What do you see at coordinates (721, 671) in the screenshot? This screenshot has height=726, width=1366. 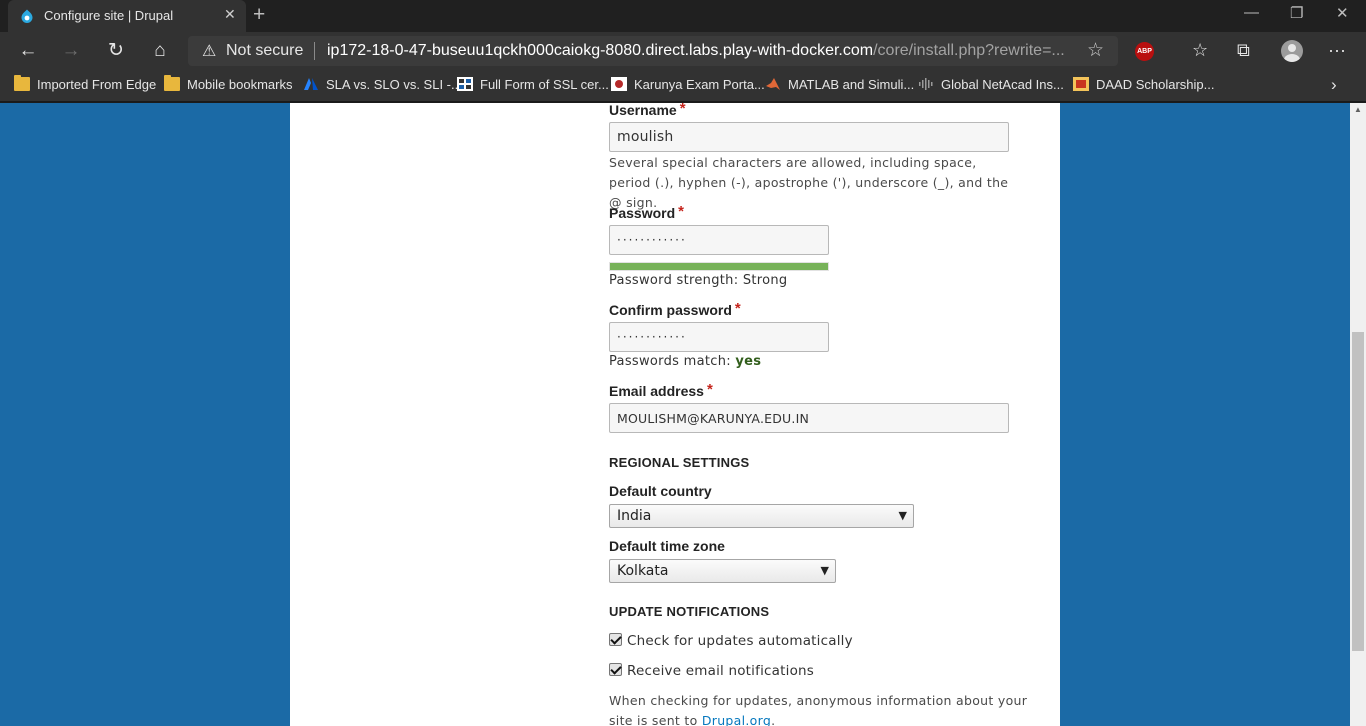 I see `email-notifications-label: Receive email notifications` at bounding box center [721, 671].